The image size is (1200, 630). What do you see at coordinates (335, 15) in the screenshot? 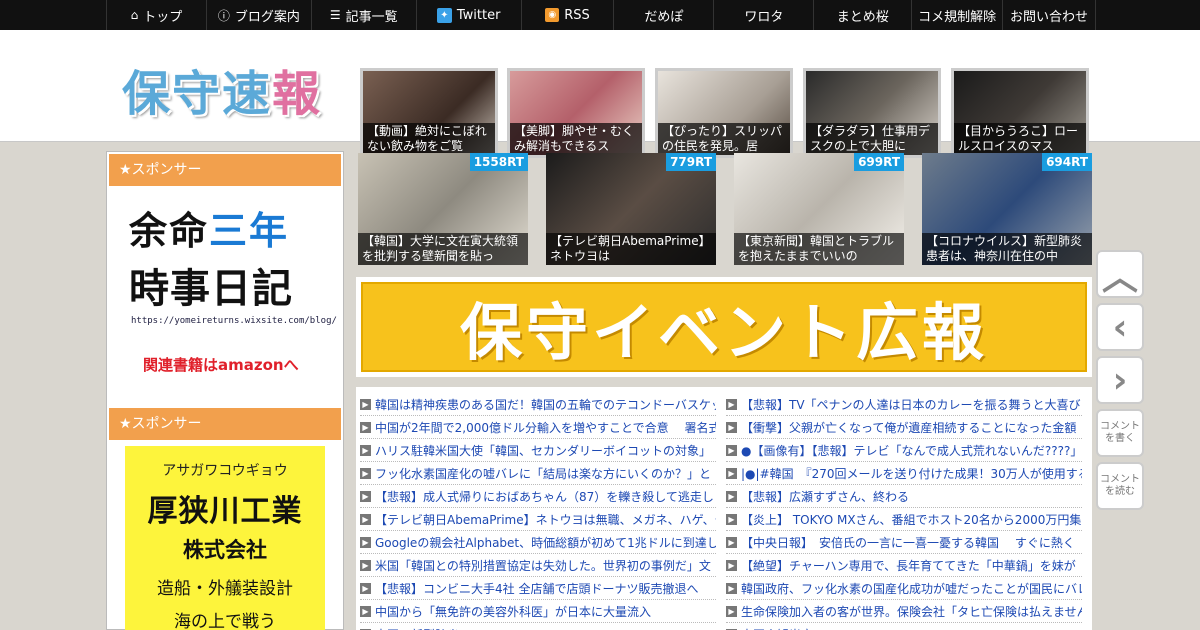
I see `list-icon: ☰` at bounding box center [335, 15].